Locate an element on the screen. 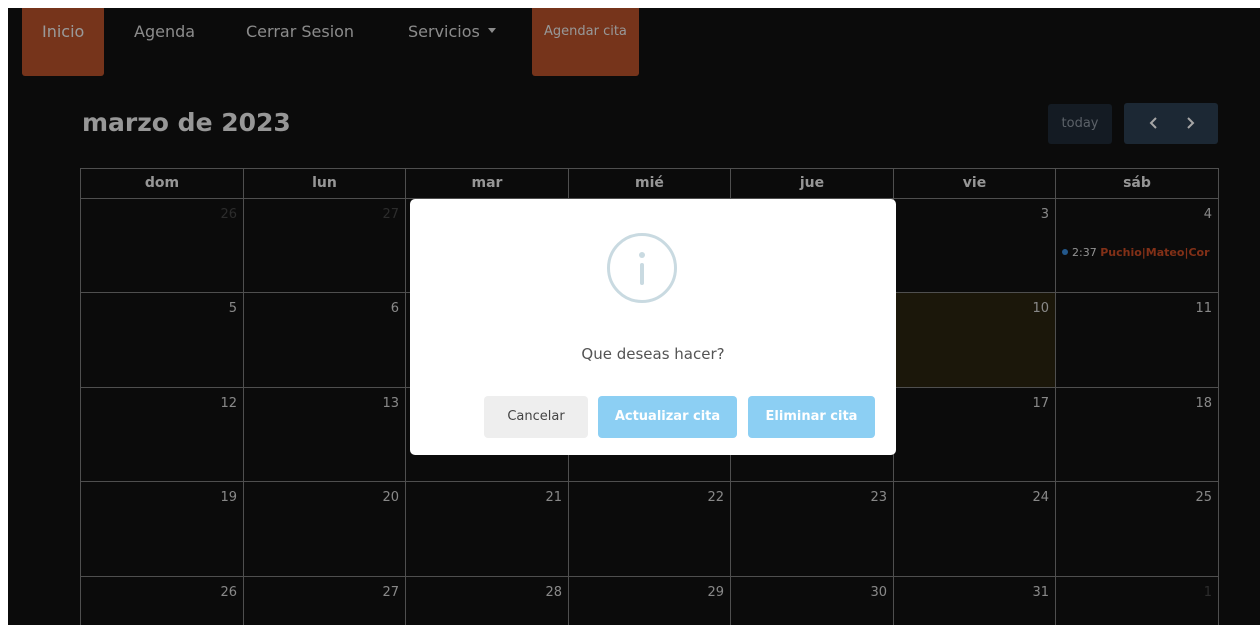  update-appointment-button: Actualizar cita is located at coordinates (667, 417).